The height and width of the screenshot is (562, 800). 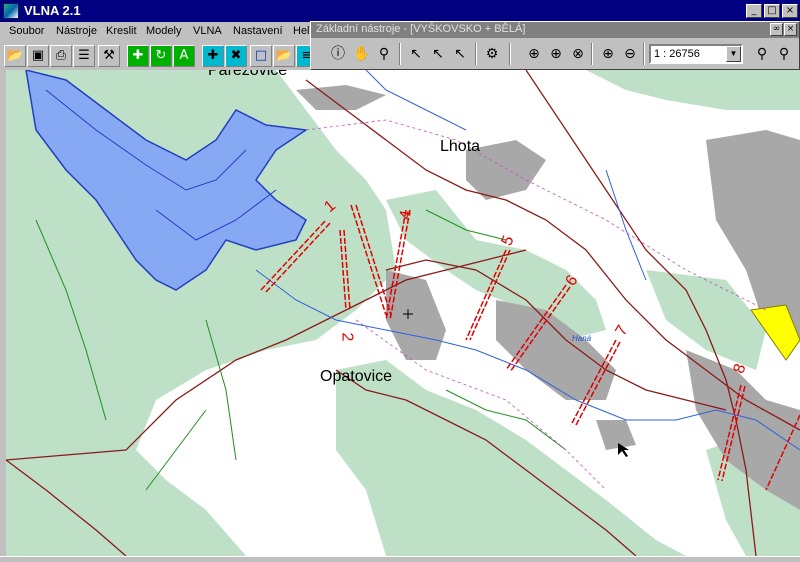 I want to click on tools-toolbar: ⓘ ✋ ⚲ ↖ ↖ ↖ ⚙ ⊕ ⊕ ⊗ ⊕ ⊖ 1 : 26756 ▼ ⚲ ⚲, so click(x=555, y=54).